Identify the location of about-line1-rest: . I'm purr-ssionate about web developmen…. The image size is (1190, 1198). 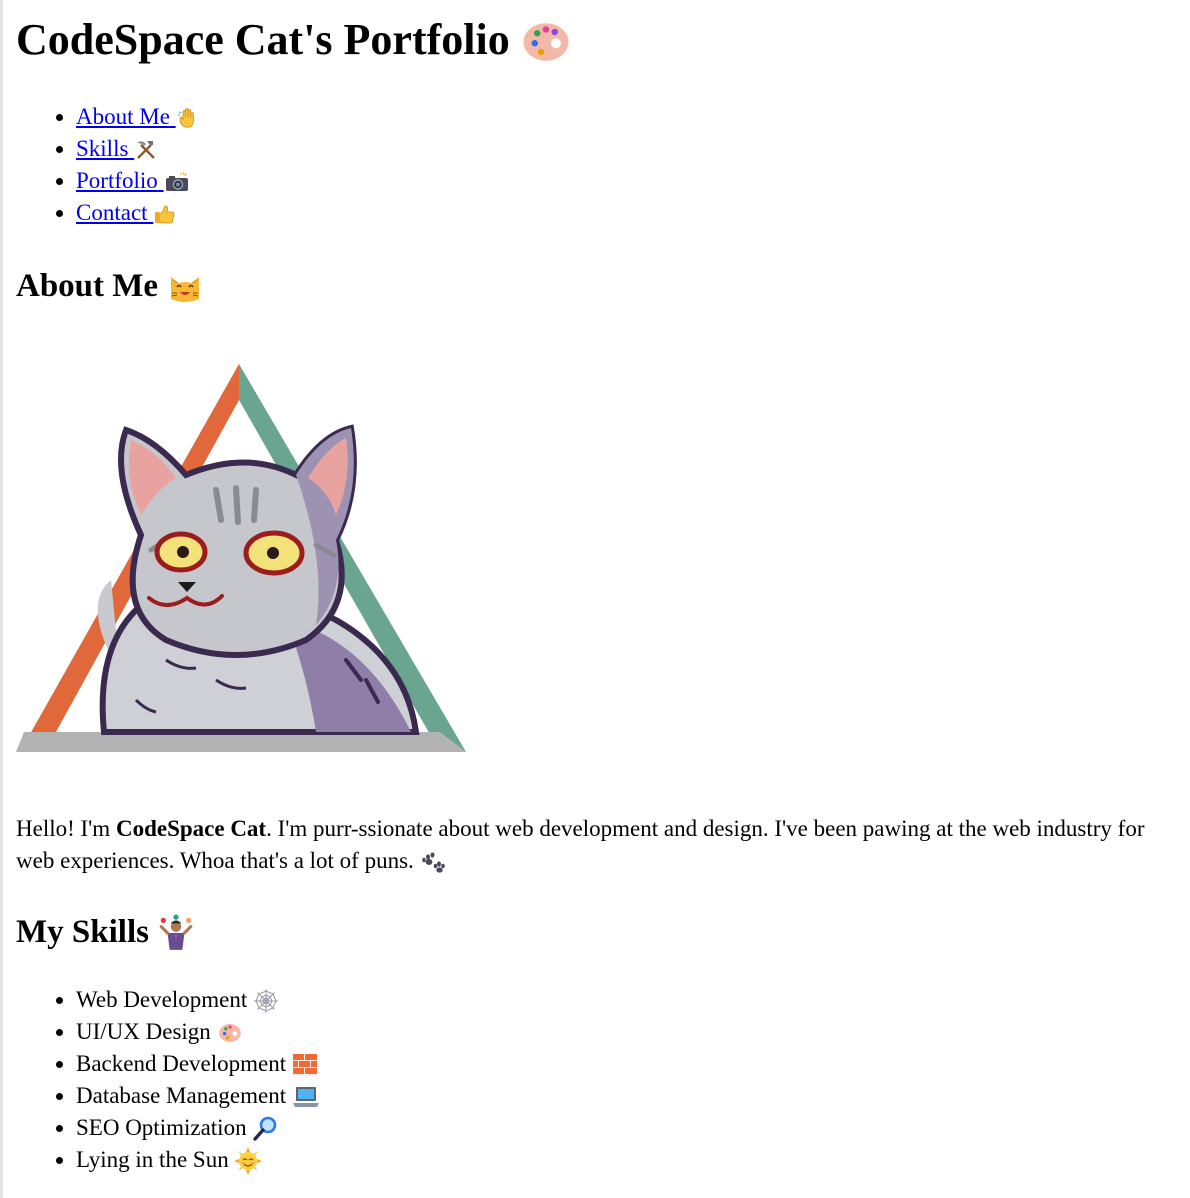
(705, 828).